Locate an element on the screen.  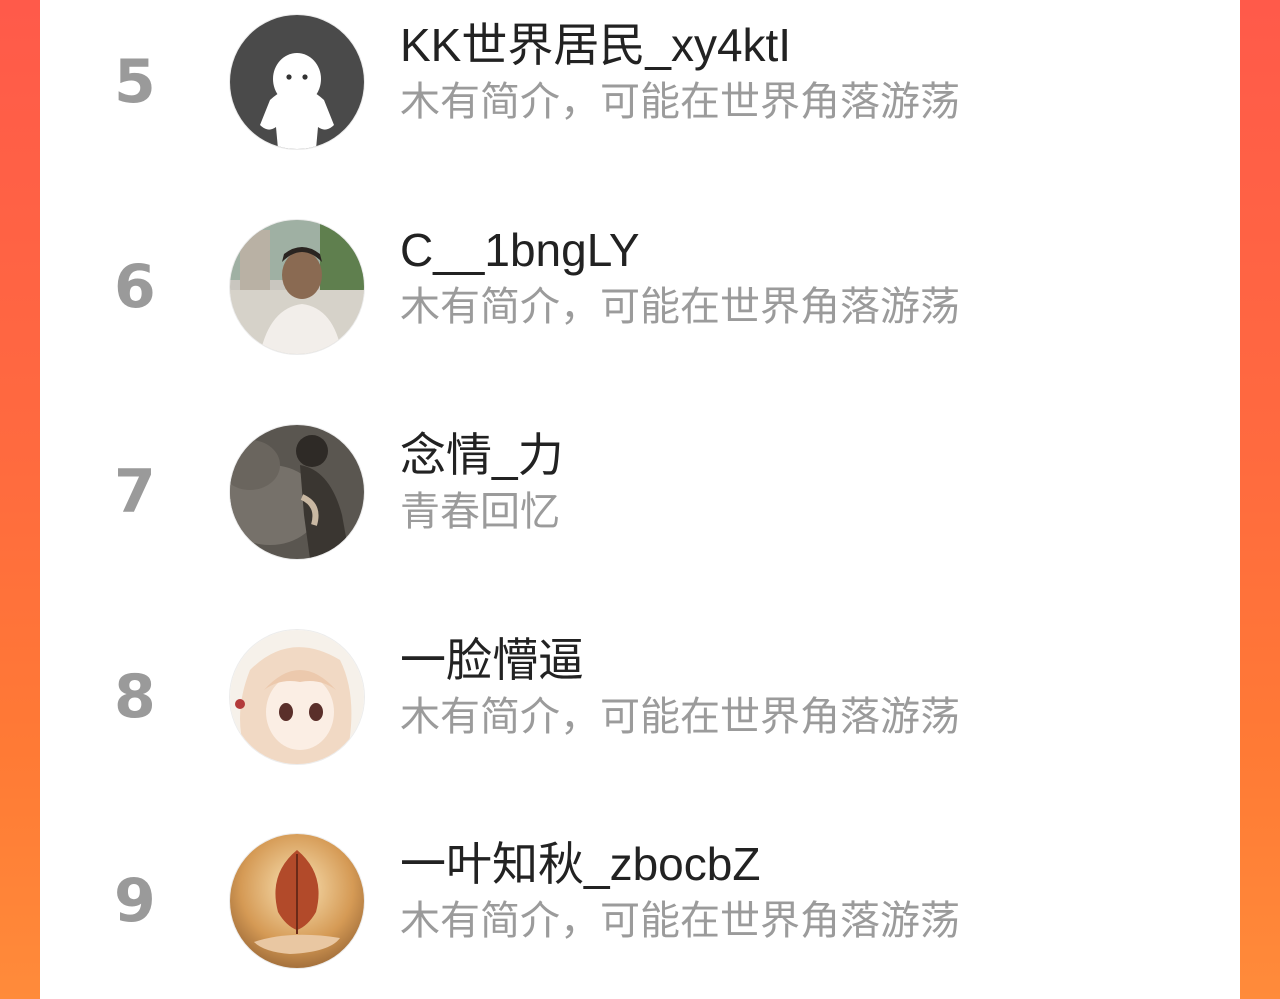
ranking-row: 9 一叶知秋_zbocbZ 木有简介，可能在世界角落游荡 is located at coordinates (640, 901).